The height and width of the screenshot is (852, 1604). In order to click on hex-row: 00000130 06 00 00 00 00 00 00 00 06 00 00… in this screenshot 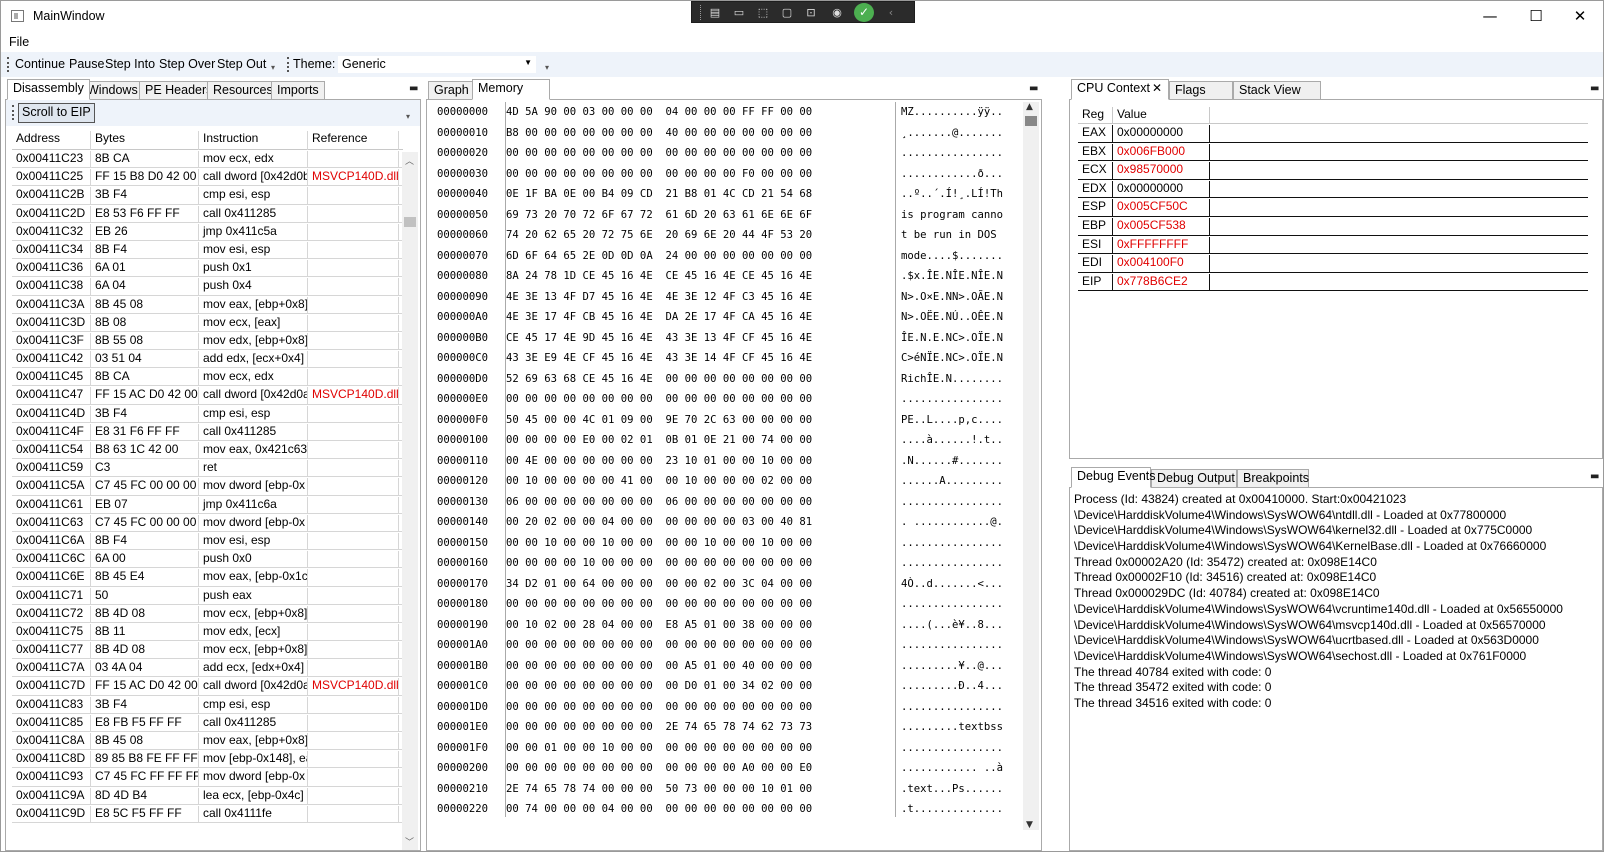, I will do `click(726, 503)`.